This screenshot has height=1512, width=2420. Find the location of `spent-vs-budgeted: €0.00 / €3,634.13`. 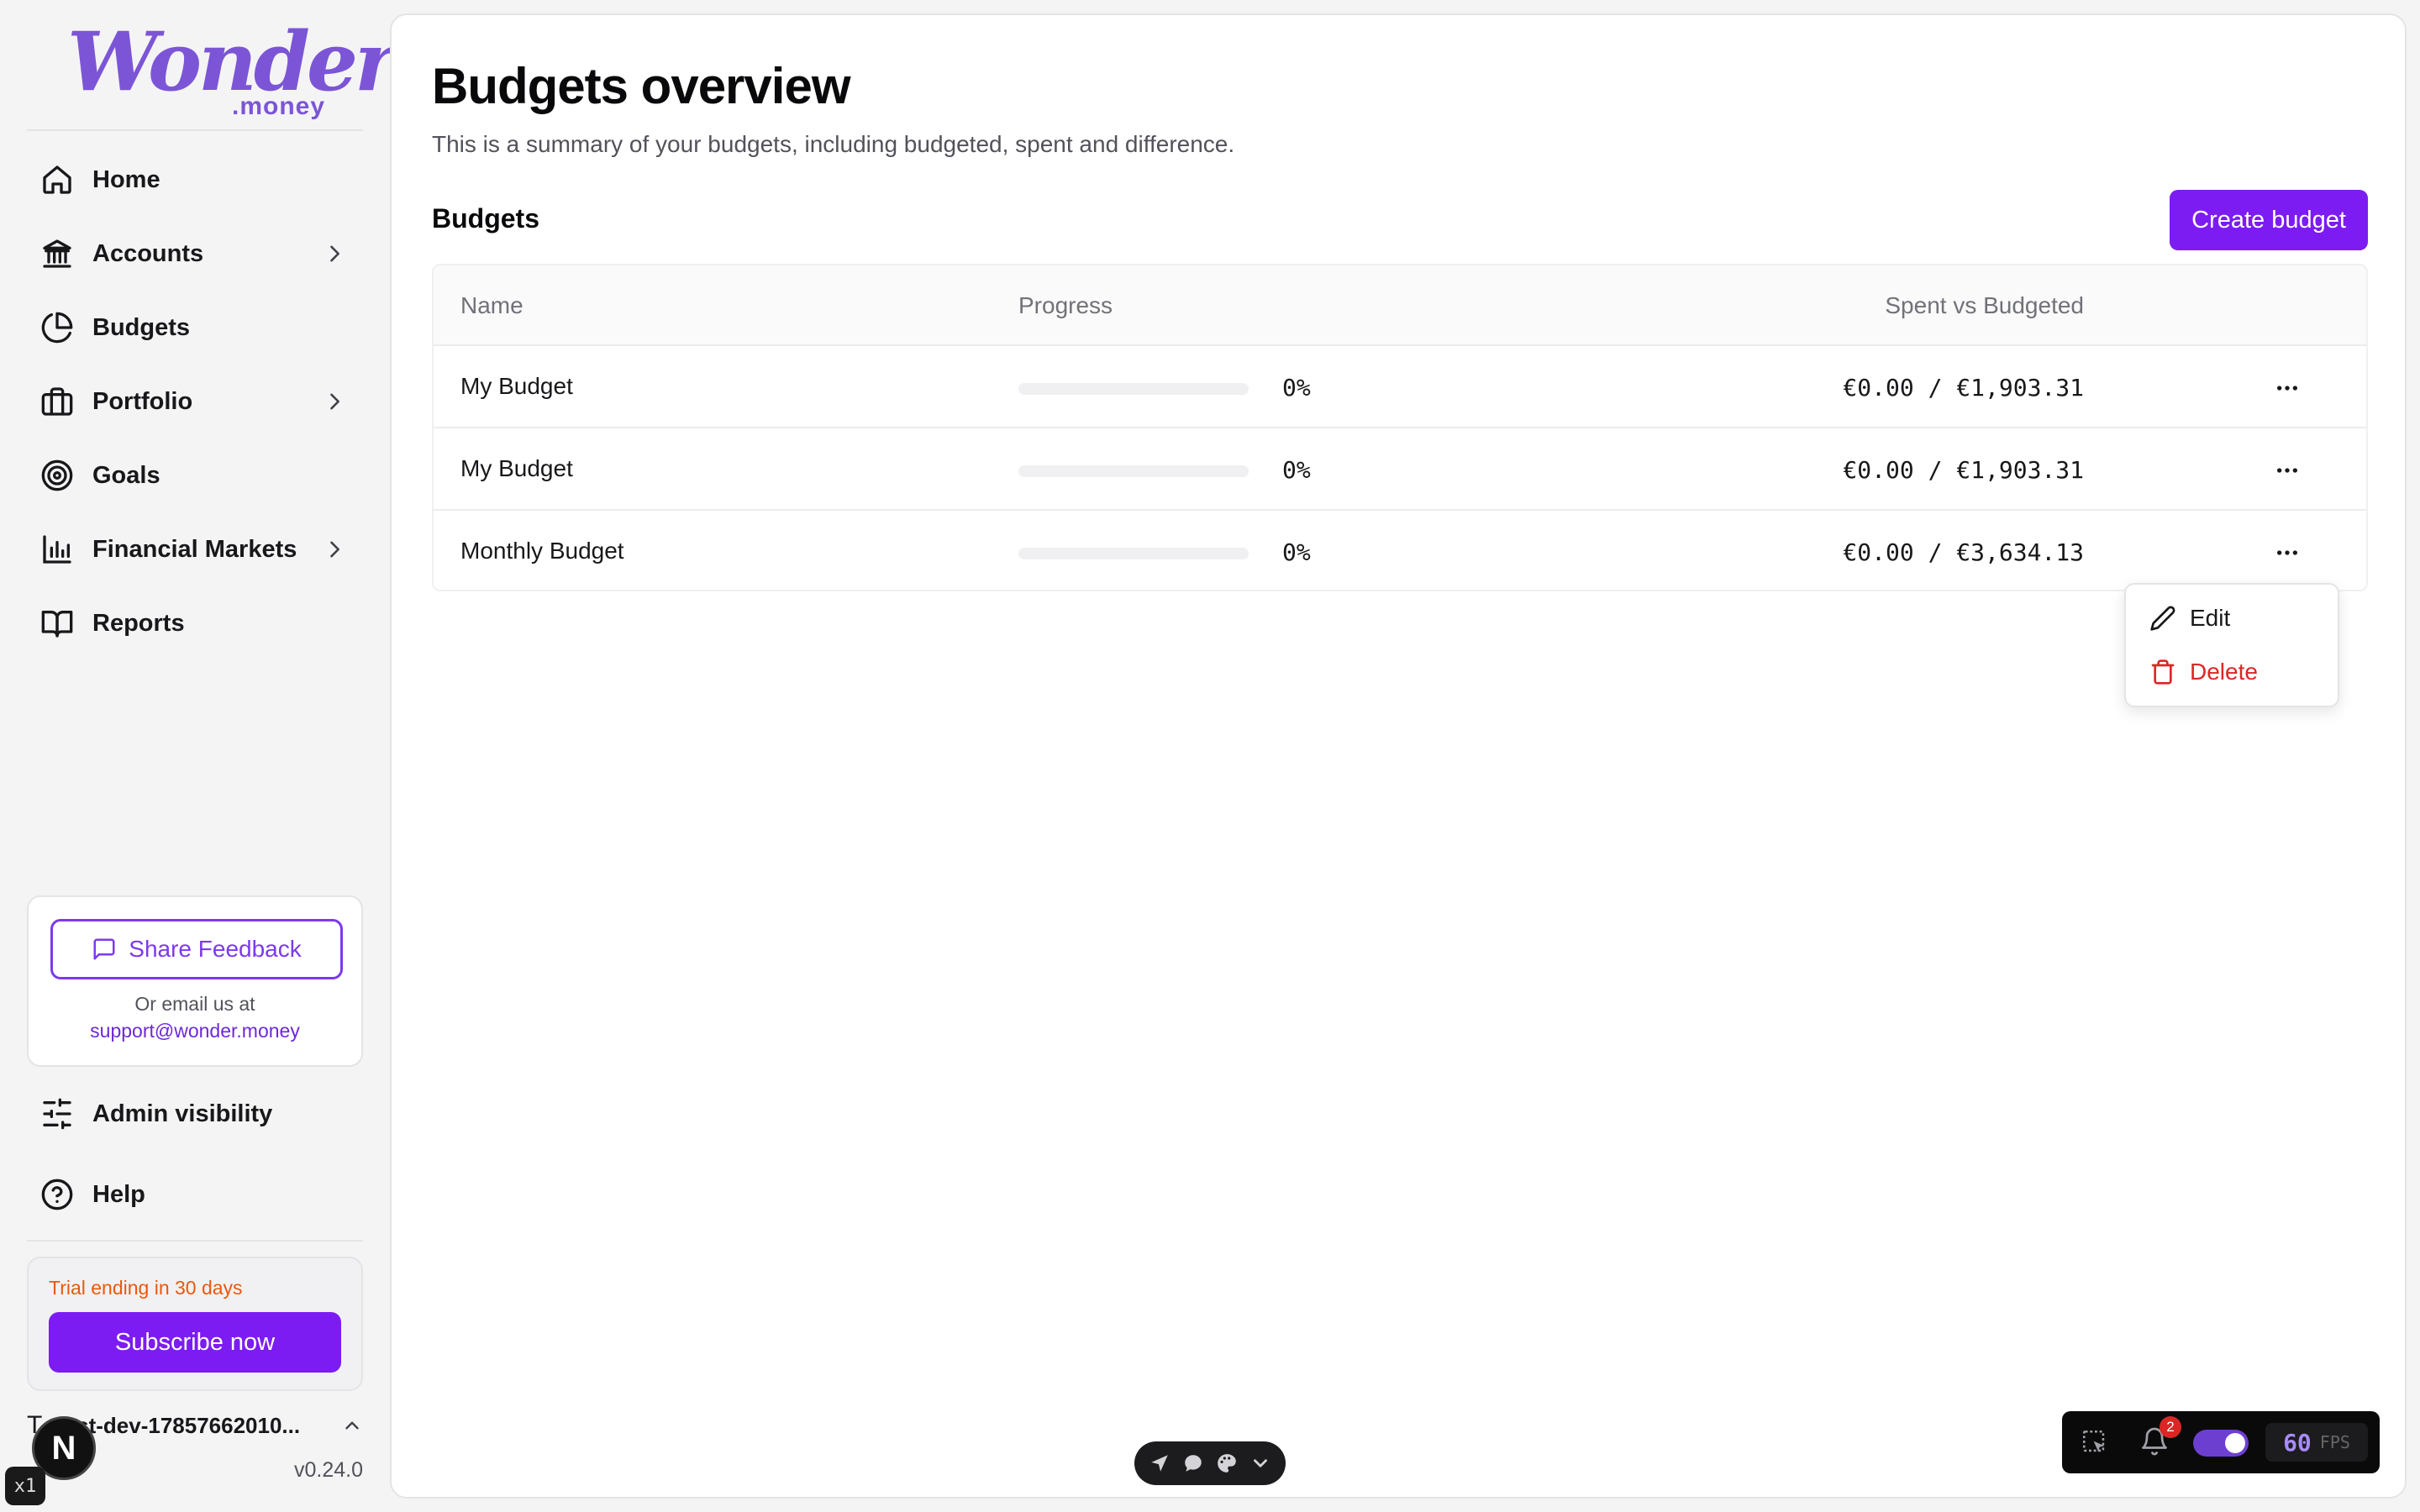

spent-vs-budgeted: €0.00 / €3,634.13 is located at coordinates (1964, 552).